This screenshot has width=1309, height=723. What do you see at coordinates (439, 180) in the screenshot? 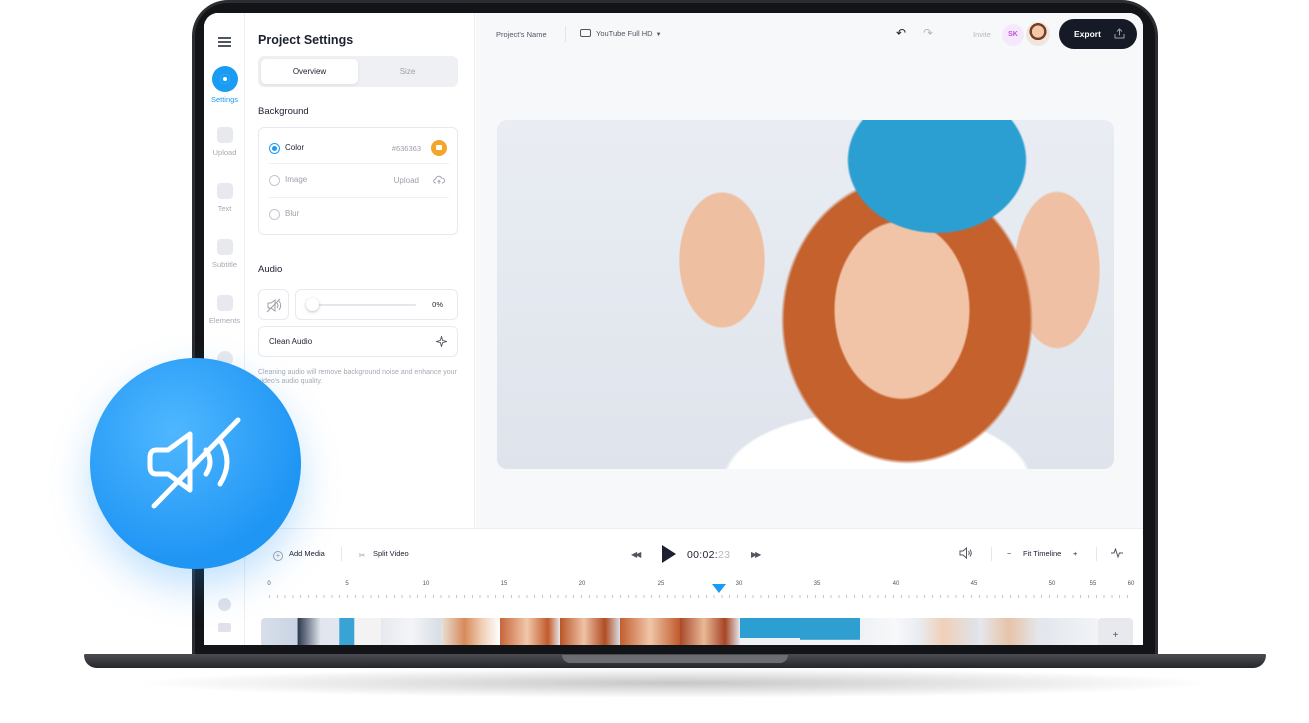
I see `cloud-upload-icon` at bounding box center [439, 180].